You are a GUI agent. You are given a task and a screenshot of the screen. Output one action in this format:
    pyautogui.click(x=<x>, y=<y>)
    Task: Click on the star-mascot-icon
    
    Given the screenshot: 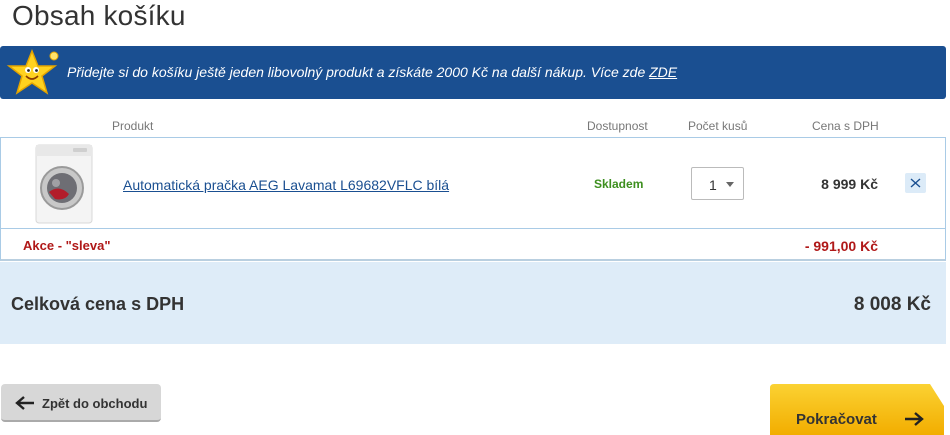 What is the action you would take?
    pyautogui.click(x=32, y=72)
    